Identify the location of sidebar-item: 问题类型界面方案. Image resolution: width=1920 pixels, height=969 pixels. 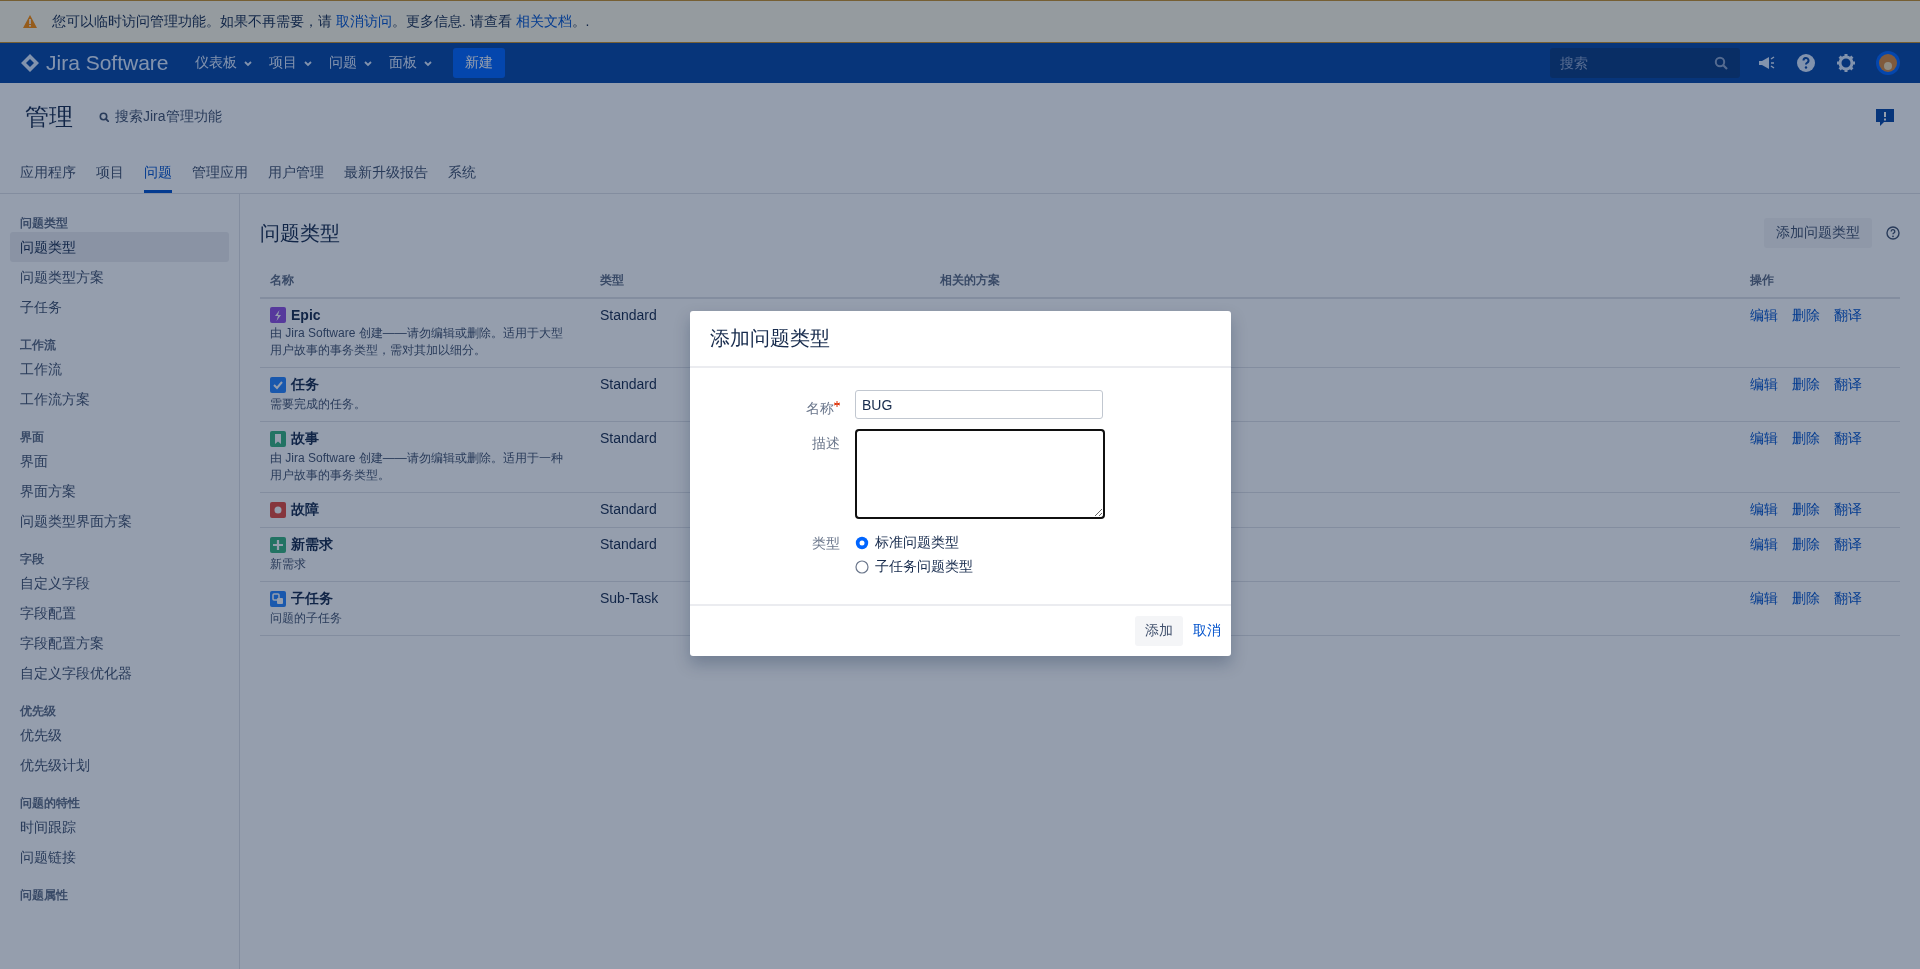
(119, 521).